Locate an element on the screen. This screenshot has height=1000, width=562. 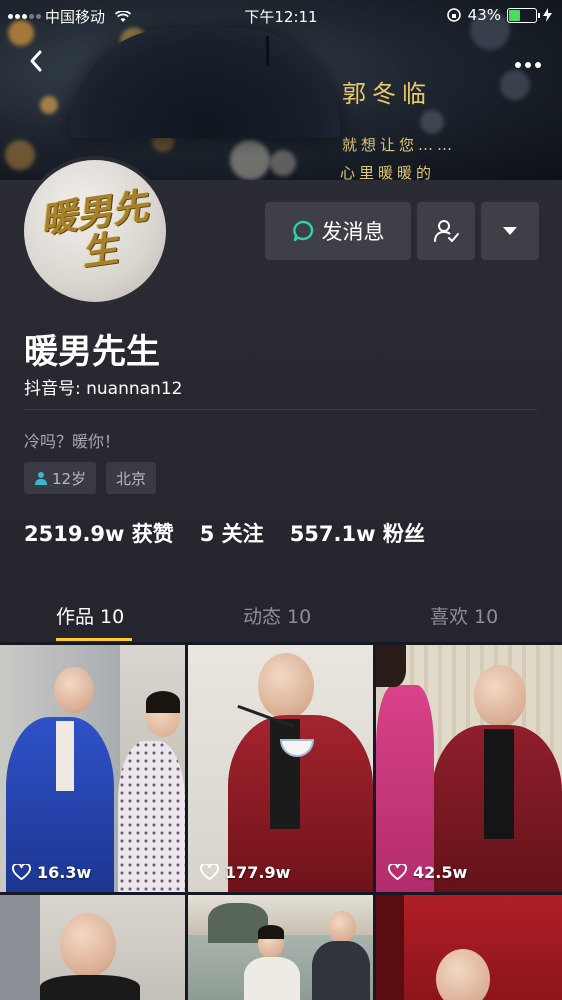
content-tabs: 作品 10 动态 10 喜欢 10 is located at coordinates (281, 616).